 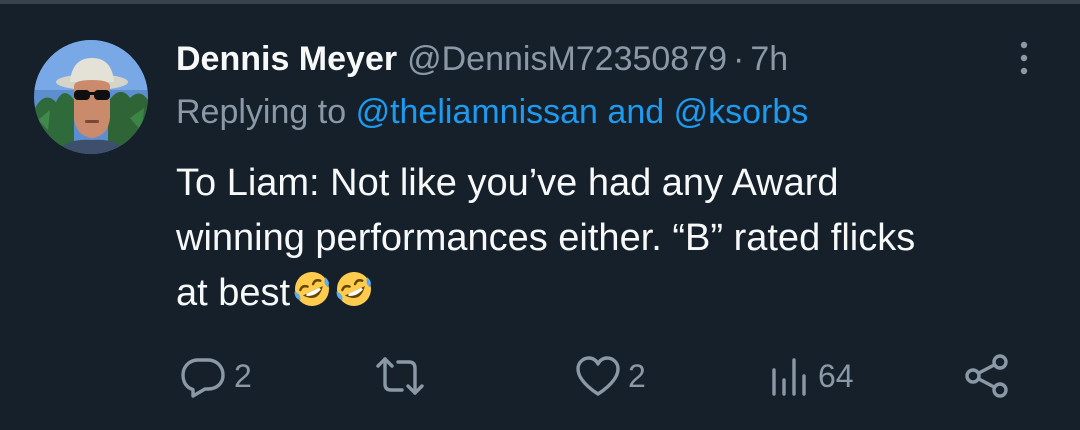 I want to click on views-button: 64, so click(x=811, y=376).